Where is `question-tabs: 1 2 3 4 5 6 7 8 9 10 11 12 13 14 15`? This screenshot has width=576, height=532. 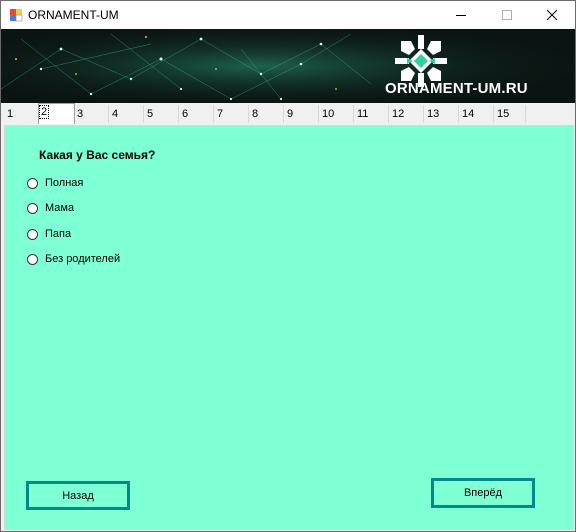
question-tabs: 1 2 3 4 5 6 7 8 9 10 11 12 13 14 15 is located at coordinates (288, 114).